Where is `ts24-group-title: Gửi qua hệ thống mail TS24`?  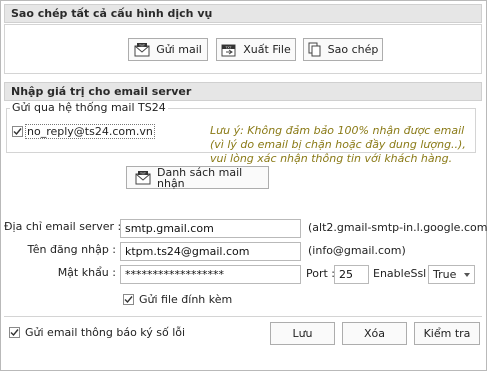
ts24-group-title: Gửi qua hệ thống mail TS24 is located at coordinates (89, 107).